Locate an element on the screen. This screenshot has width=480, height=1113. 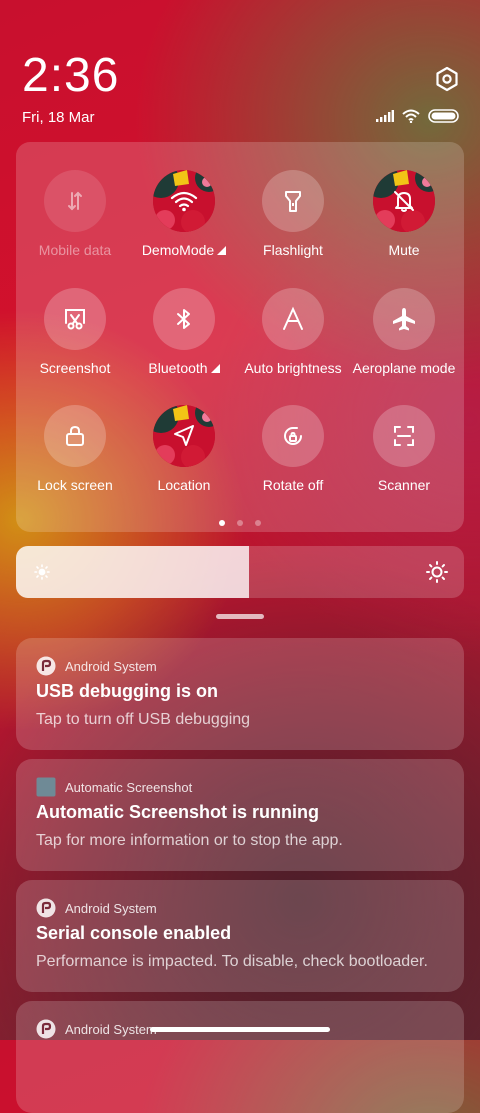
battery-icon is located at coordinates (443, 116).